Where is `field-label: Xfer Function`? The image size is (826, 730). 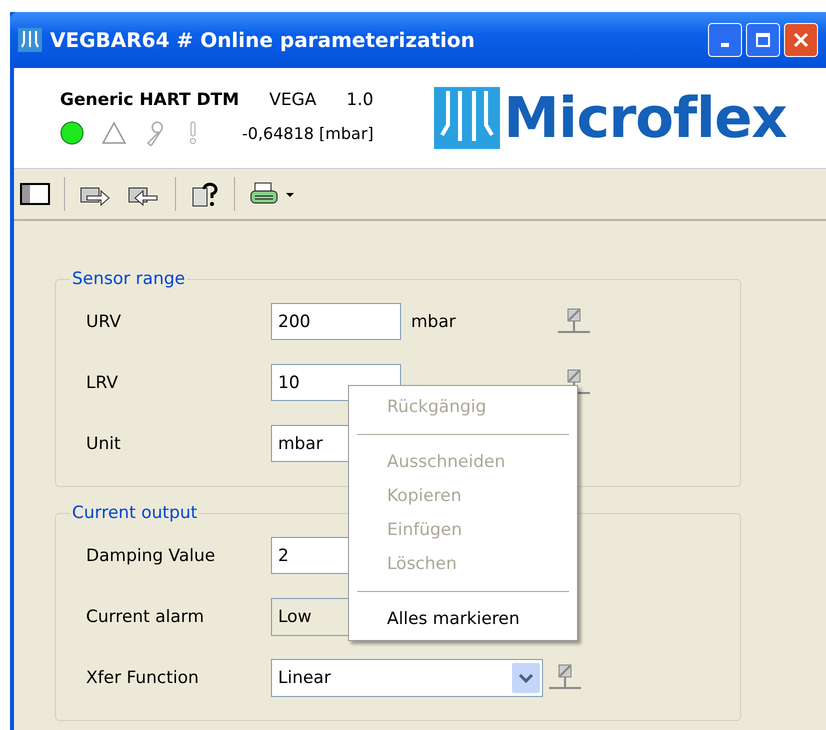 field-label: Xfer Function is located at coordinates (143, 678).